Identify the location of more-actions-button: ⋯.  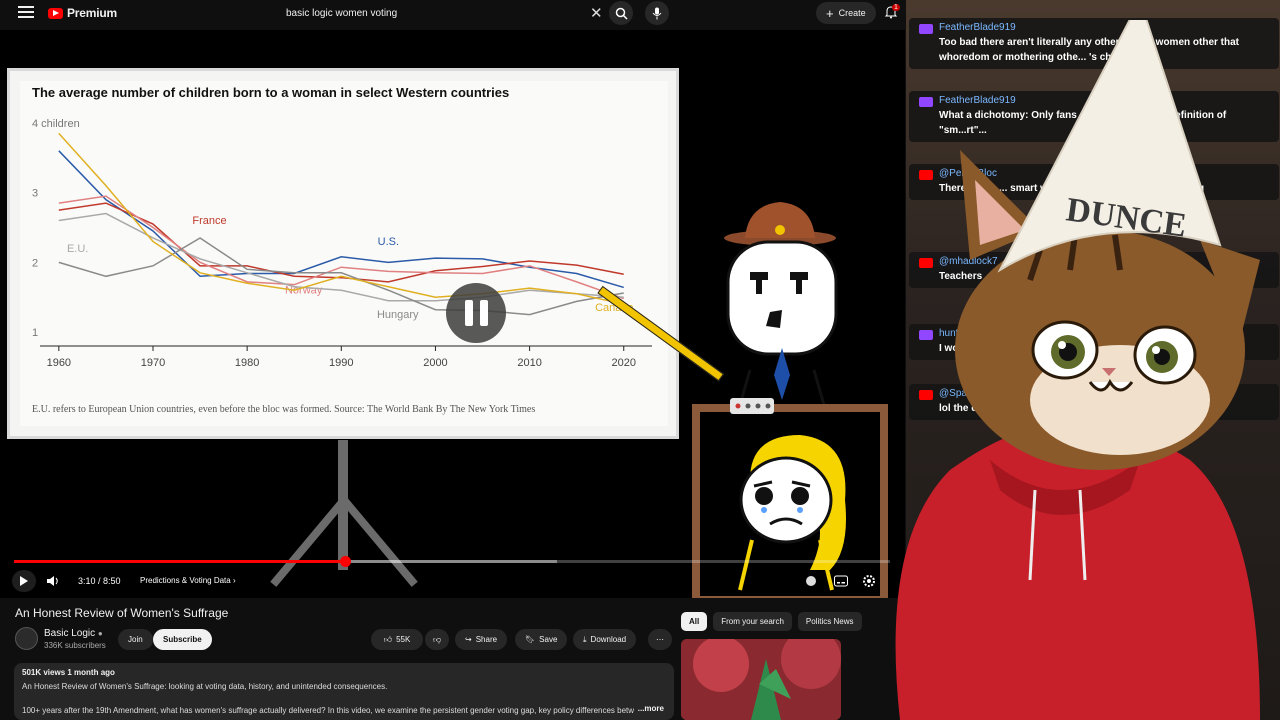
(660, 639).